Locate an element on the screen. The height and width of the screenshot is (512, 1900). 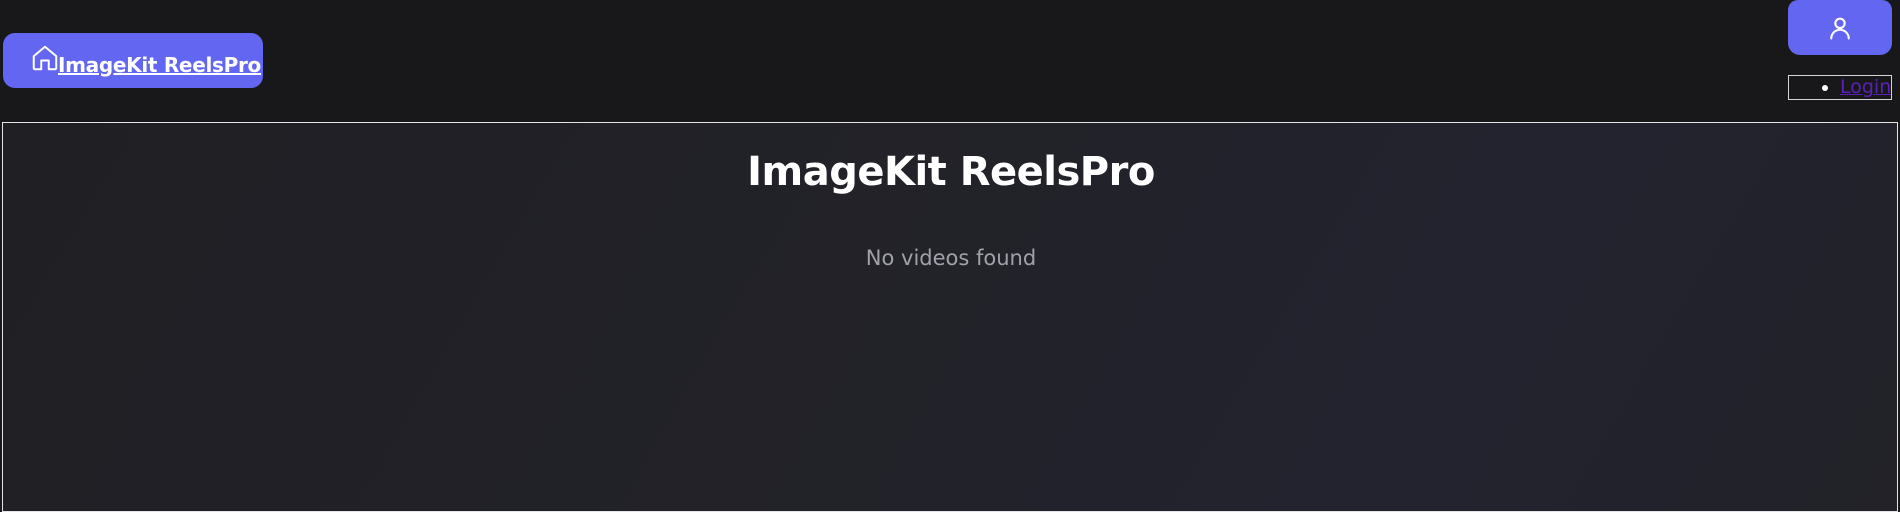
home-button: ImageKit ReelsPro is located at coordinates (133, 60).